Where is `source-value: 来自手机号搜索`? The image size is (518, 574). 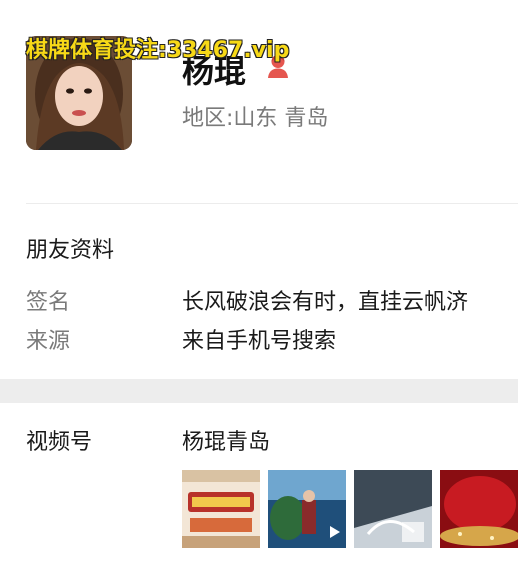
source-value: 来自手机号搜索 is located at coordinates (259, 341).